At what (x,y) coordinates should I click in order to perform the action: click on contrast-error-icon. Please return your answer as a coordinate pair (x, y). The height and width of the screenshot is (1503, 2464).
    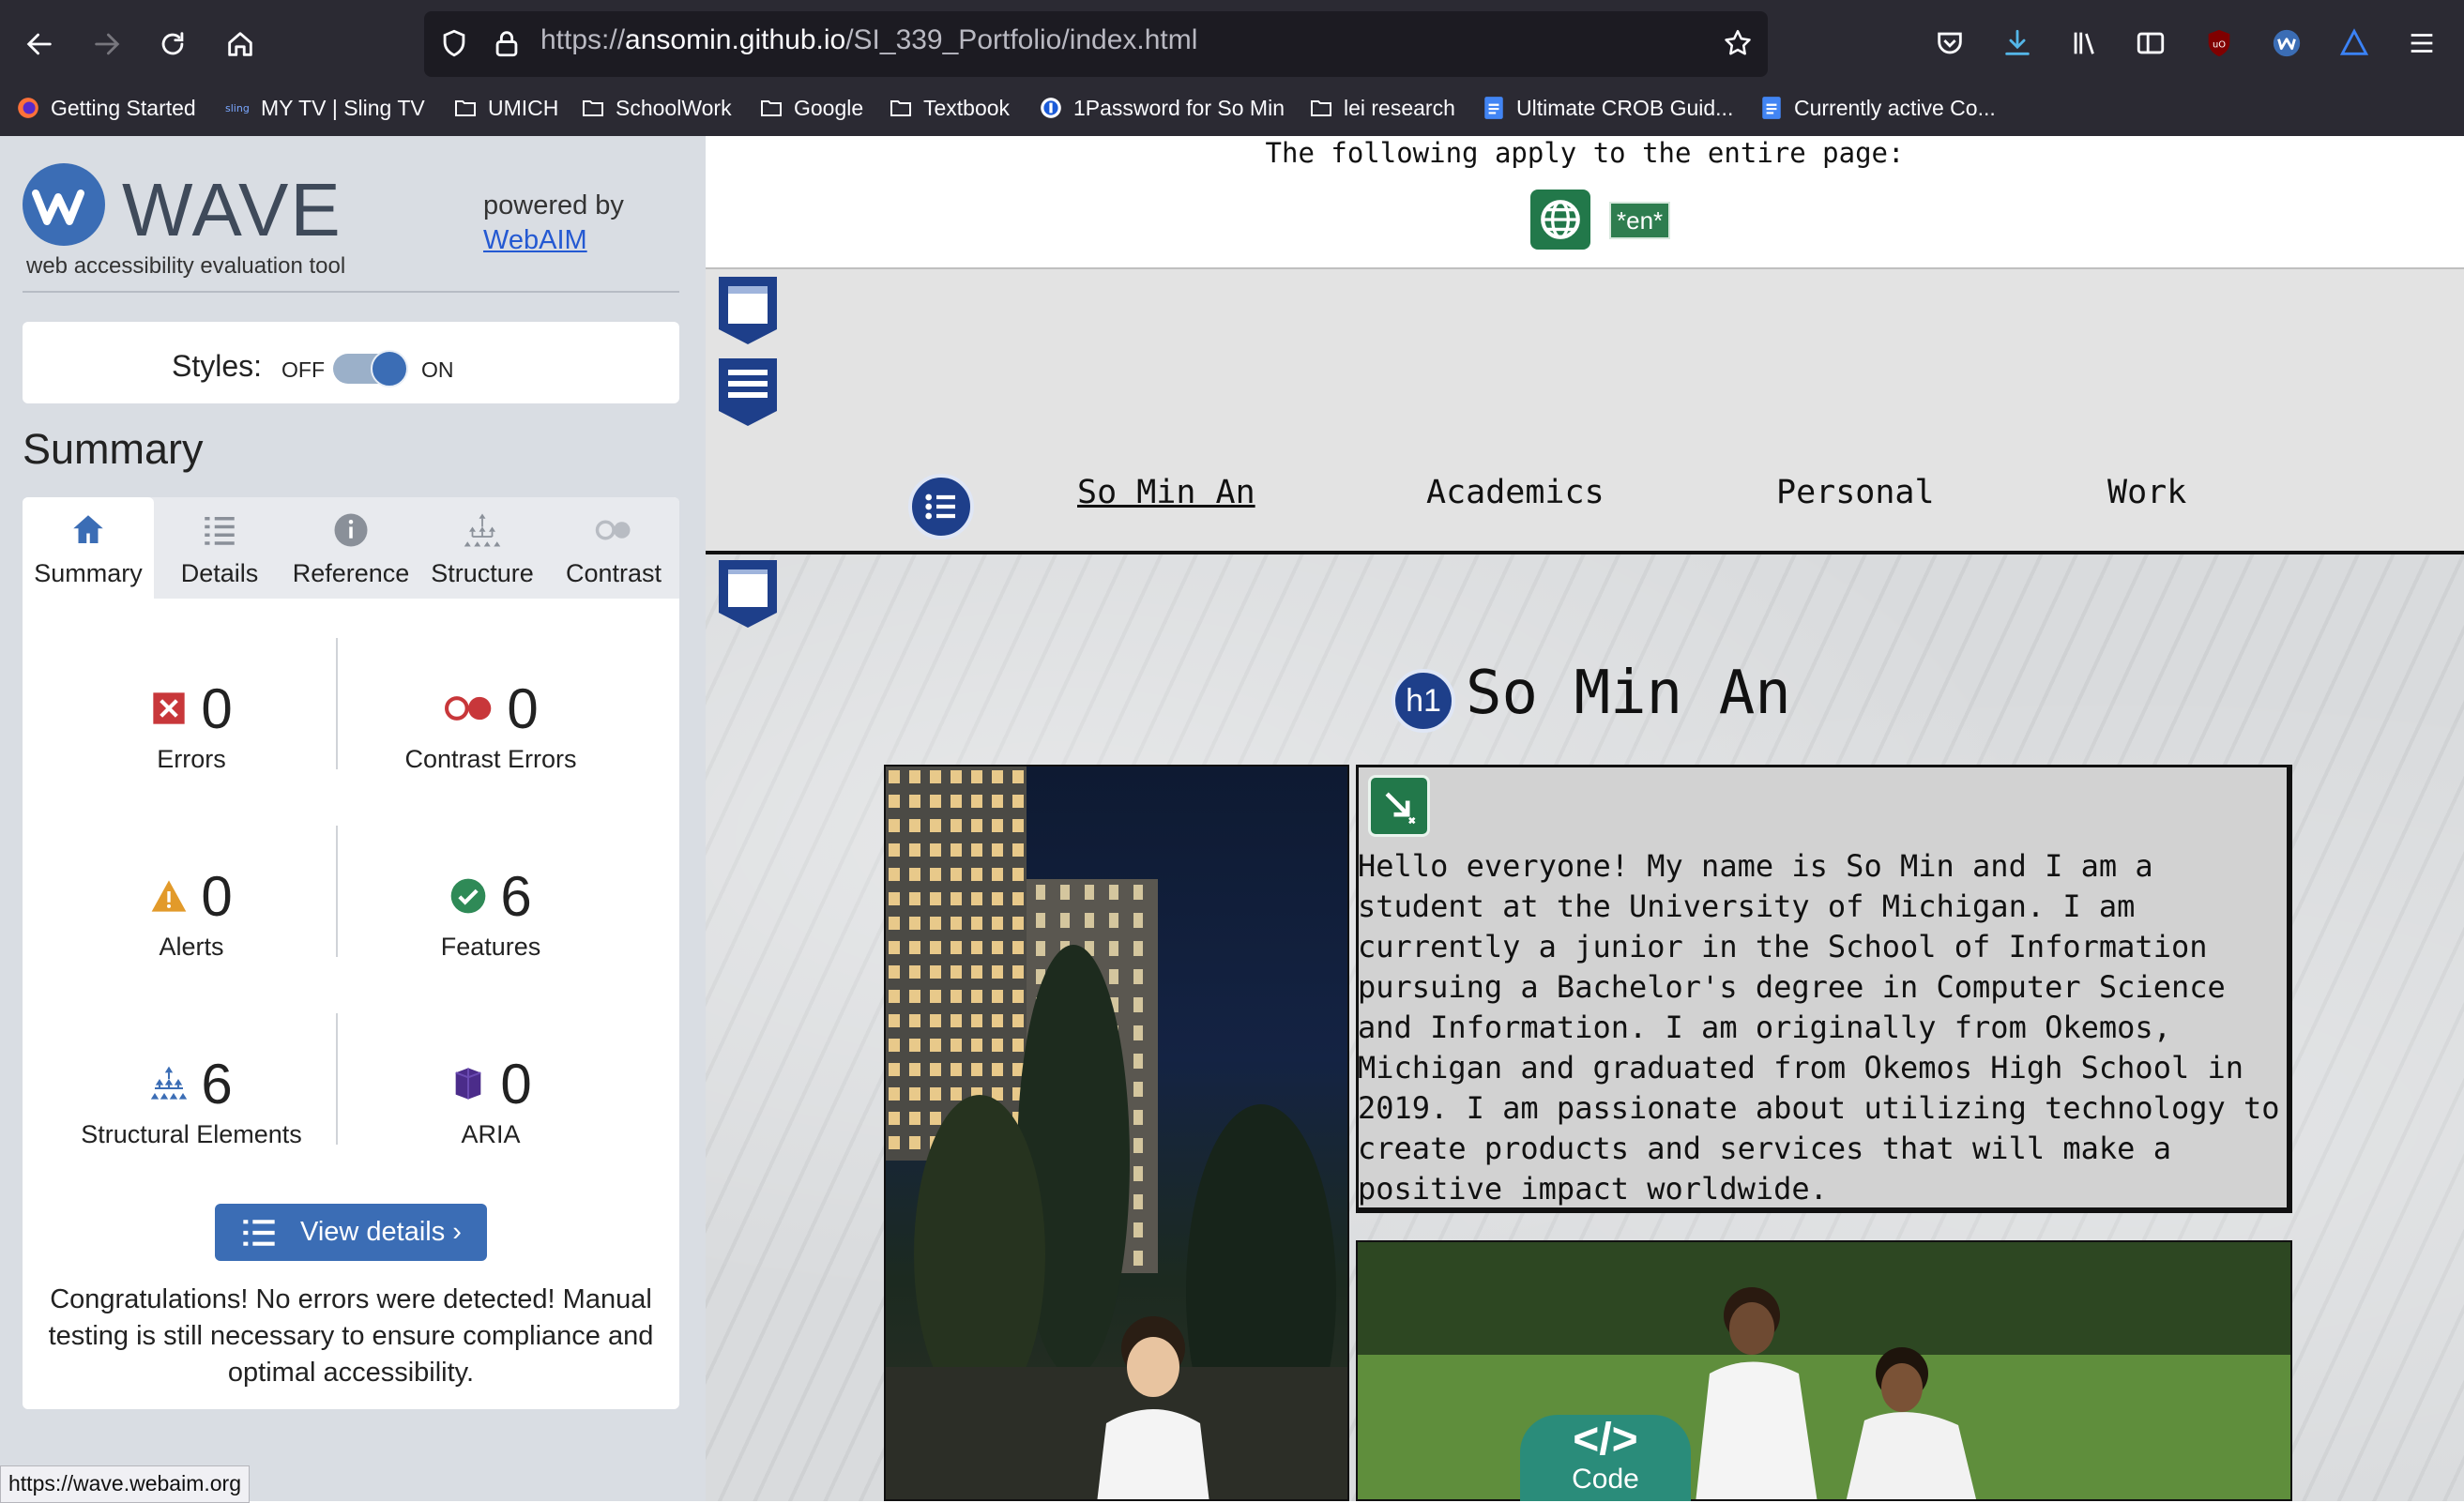
    Looking at the image, I should click on (469, 708).